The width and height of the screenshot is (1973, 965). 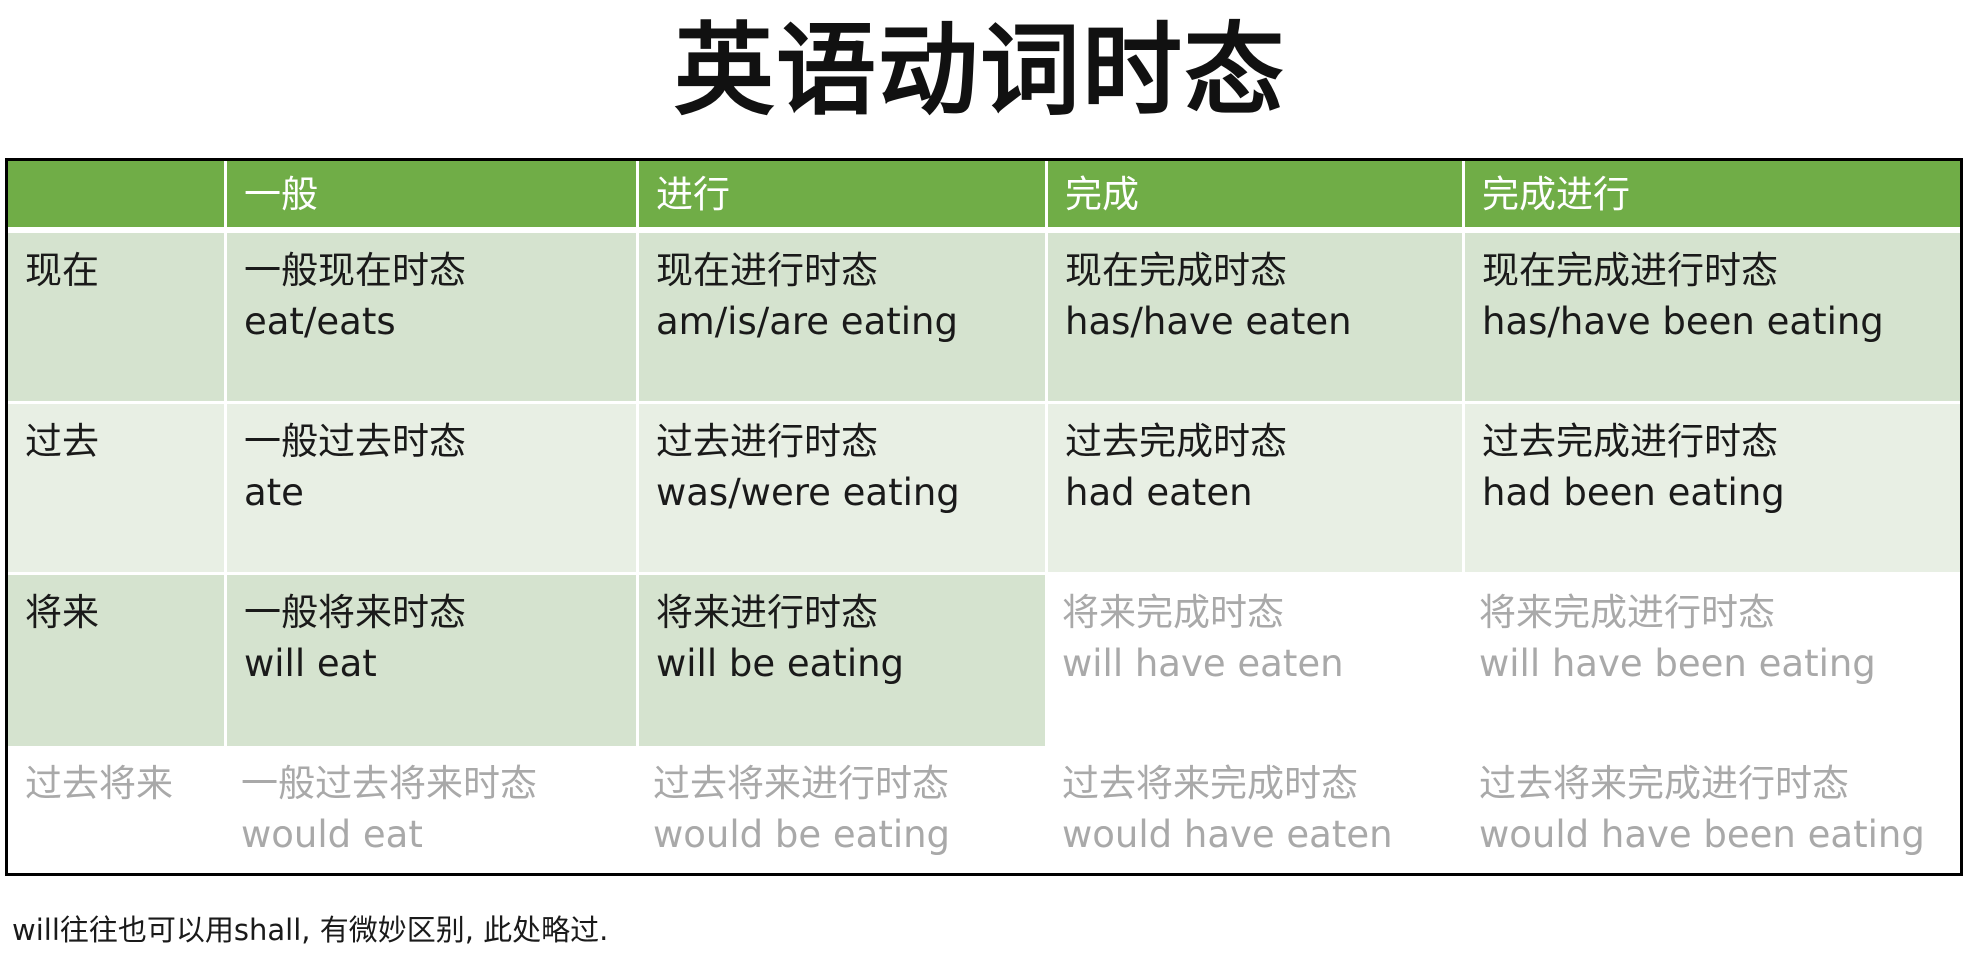 What do you see at coordinates (840, 197) in the screenshot?
I see `header-progressive: 进行` at bounding box center [840, 197].